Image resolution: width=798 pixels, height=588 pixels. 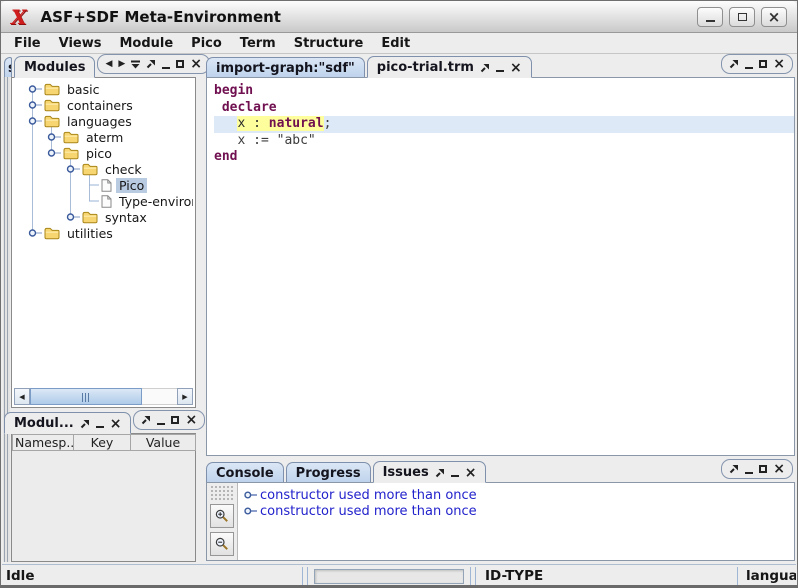 I want to click on scroll-right-button: ▶, so click(x=185, y=396).